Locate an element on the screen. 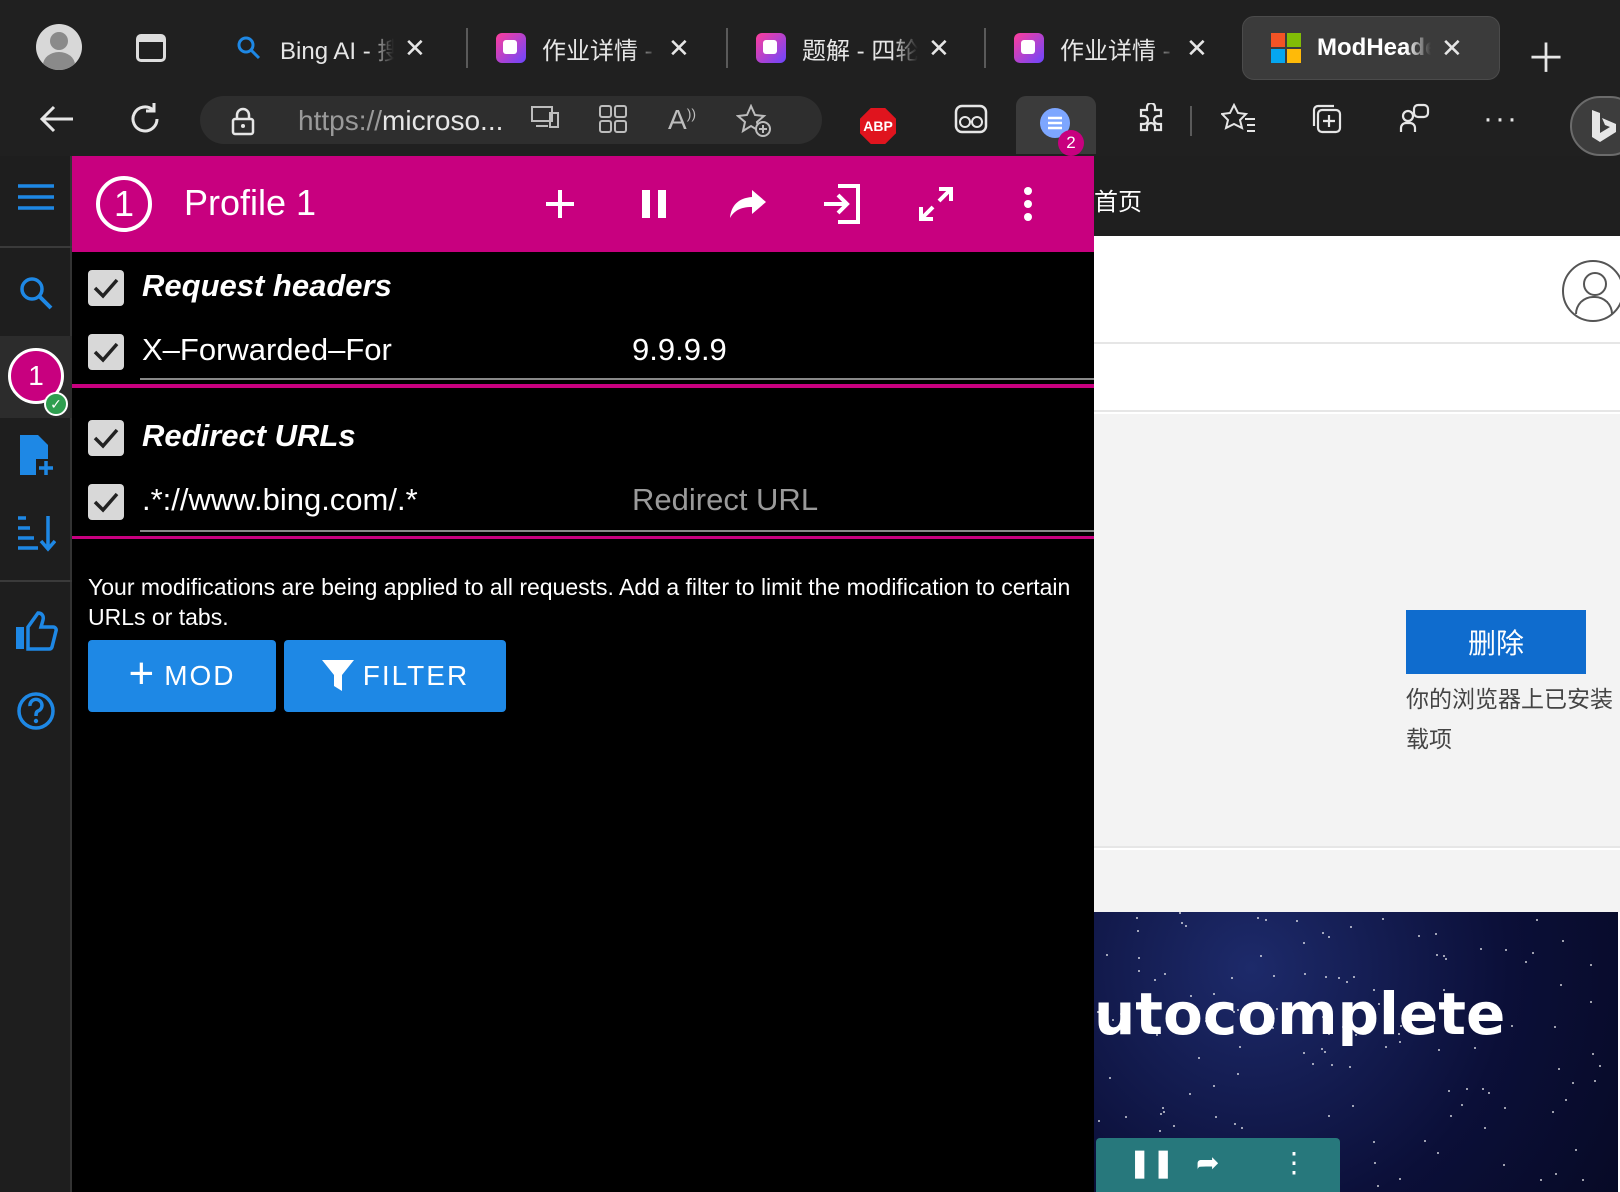 This screenshot has width=1620, height=1192. check-icon: ✓ is located at coordinates (56, 404).